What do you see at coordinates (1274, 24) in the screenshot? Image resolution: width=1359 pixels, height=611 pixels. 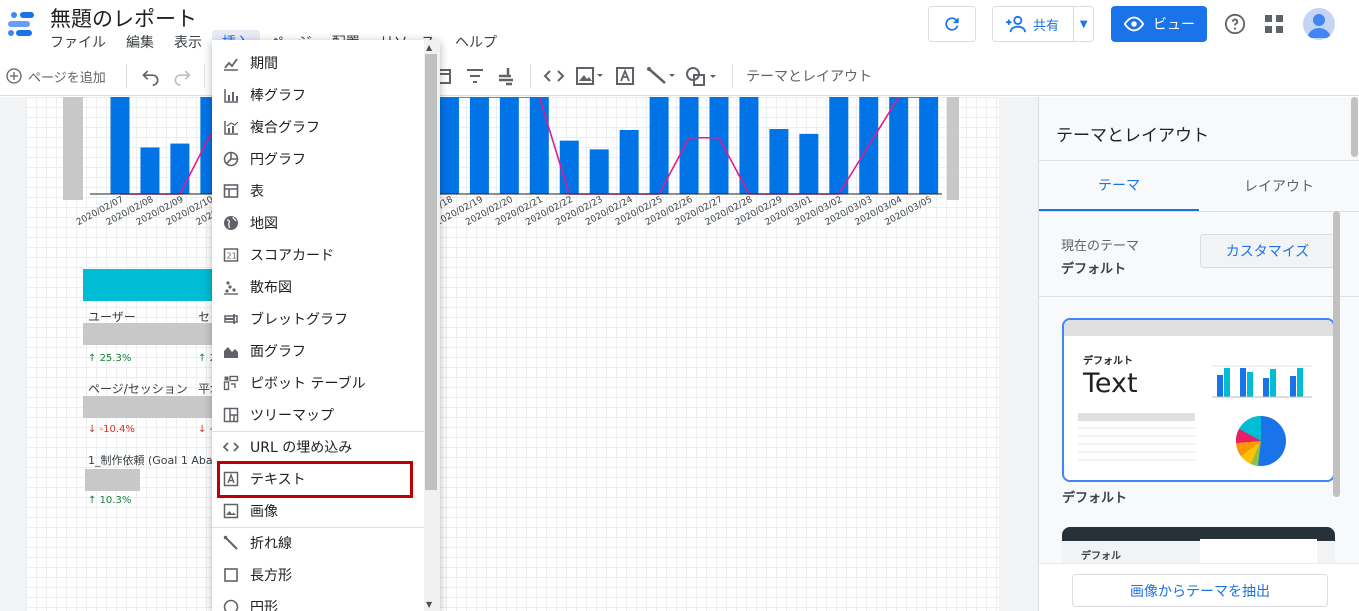 I see `apps-grid-icon` at bounding box center [1274, 24].